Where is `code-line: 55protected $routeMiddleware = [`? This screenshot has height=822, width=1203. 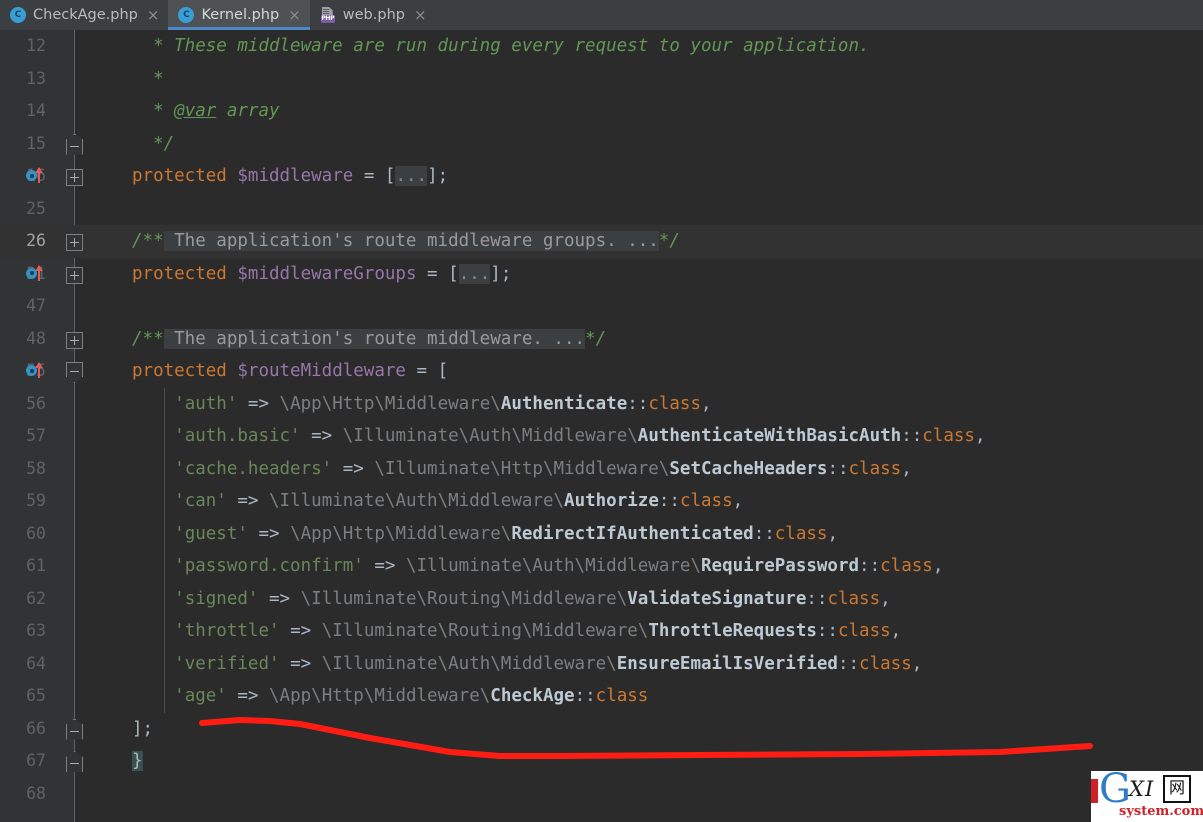 code-line: 55protected $routeMiddleware = [ is located at coordinates (601, 371).